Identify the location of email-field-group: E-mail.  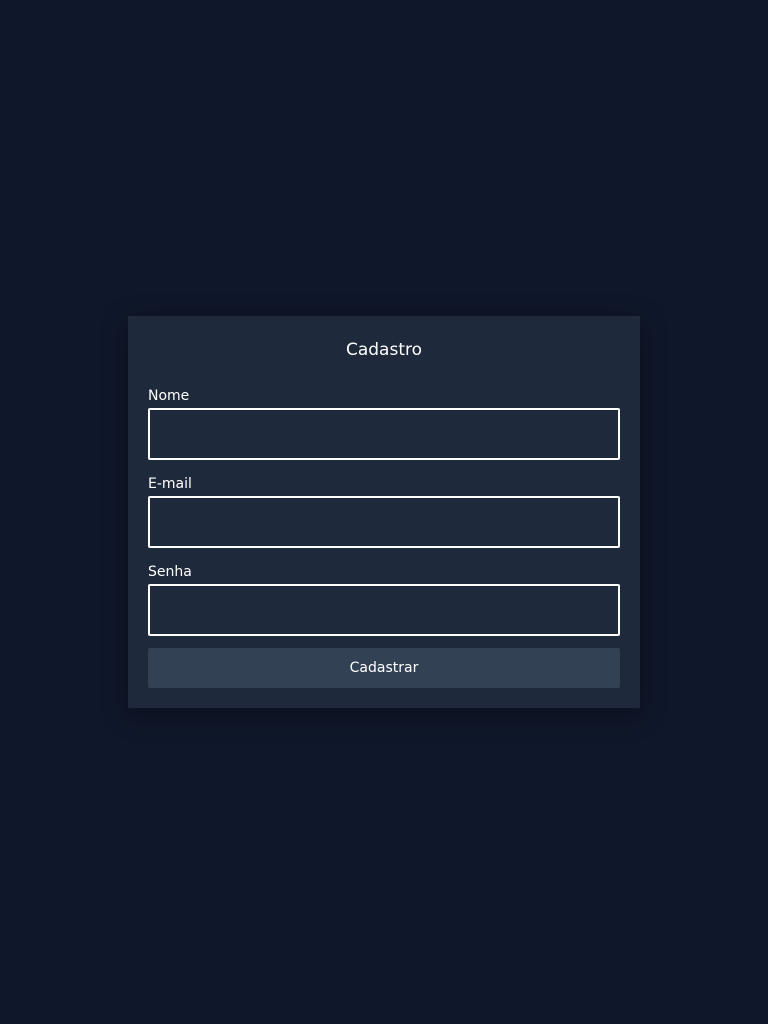
(384, 512).